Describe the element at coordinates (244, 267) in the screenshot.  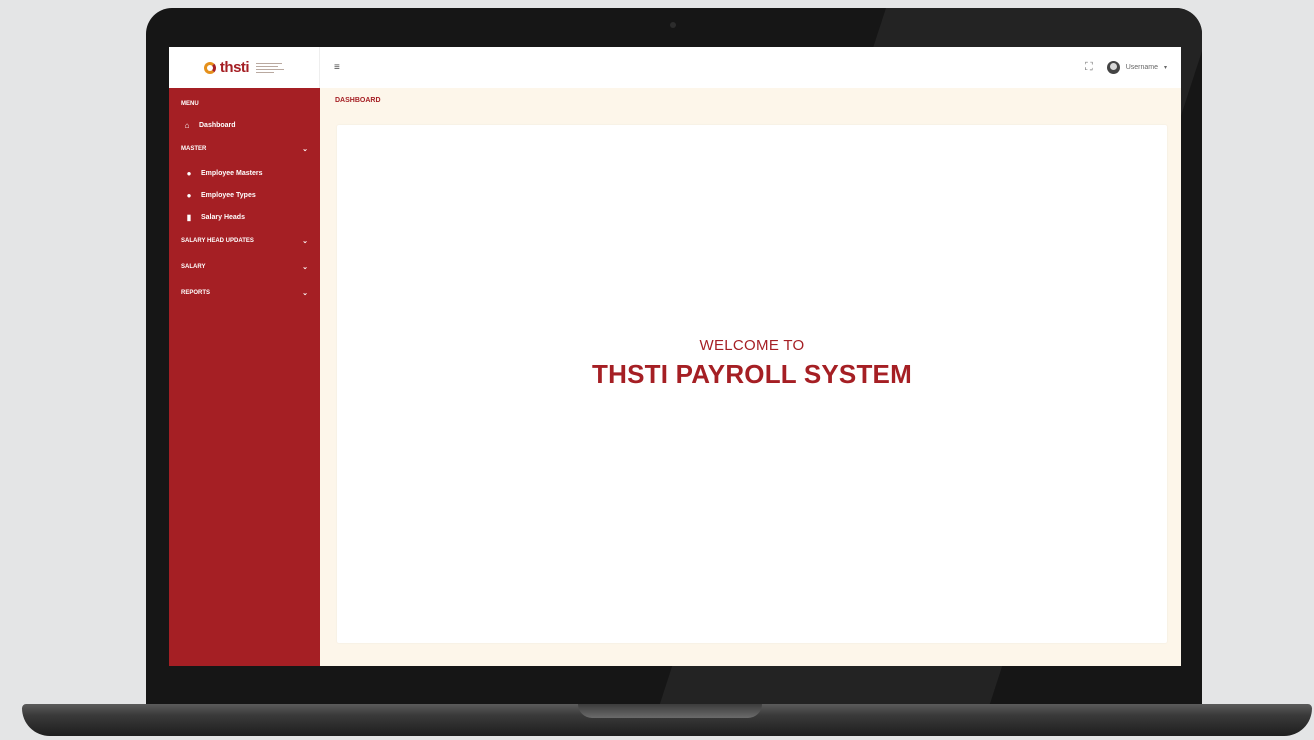
I see `sidebar-group-salary: SALARY ⌄` at that location.